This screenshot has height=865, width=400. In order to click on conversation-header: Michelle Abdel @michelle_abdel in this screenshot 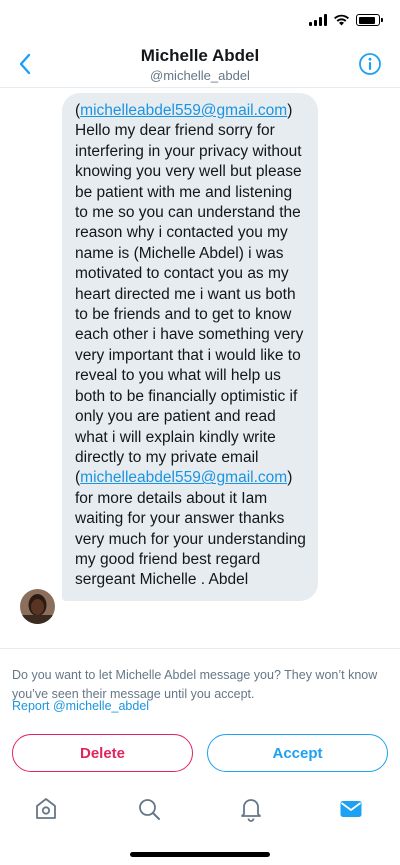, I will do `click(200, 66)`.